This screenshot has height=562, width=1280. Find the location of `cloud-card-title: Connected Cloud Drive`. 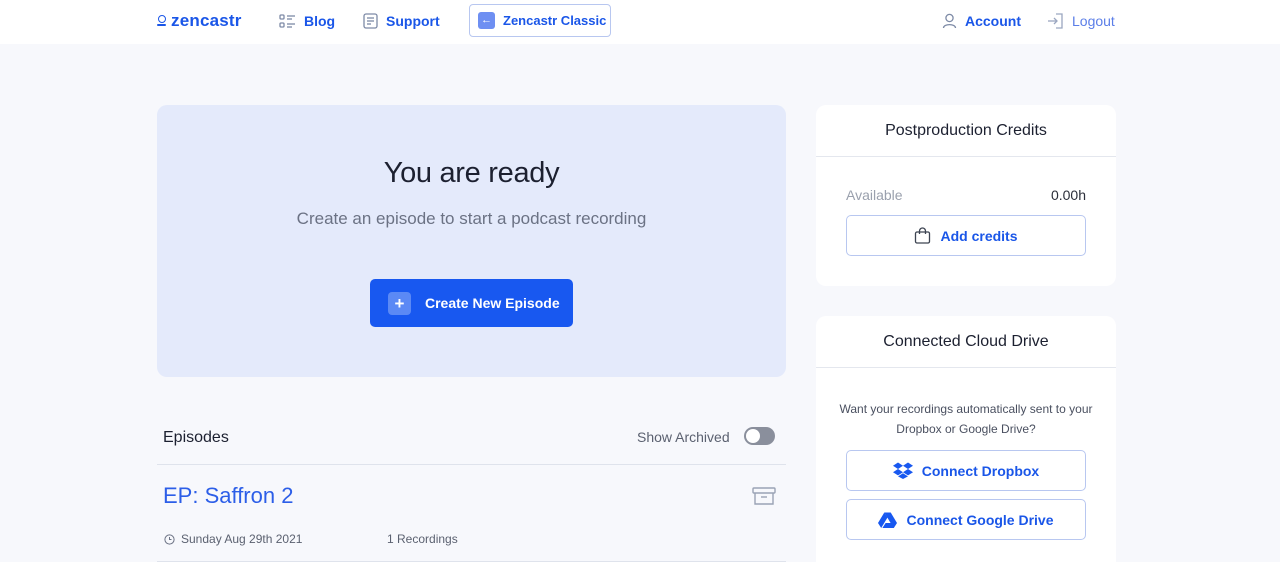

cloud-card-title: Connected Cloud Drive is located at coordinates (966, 342).